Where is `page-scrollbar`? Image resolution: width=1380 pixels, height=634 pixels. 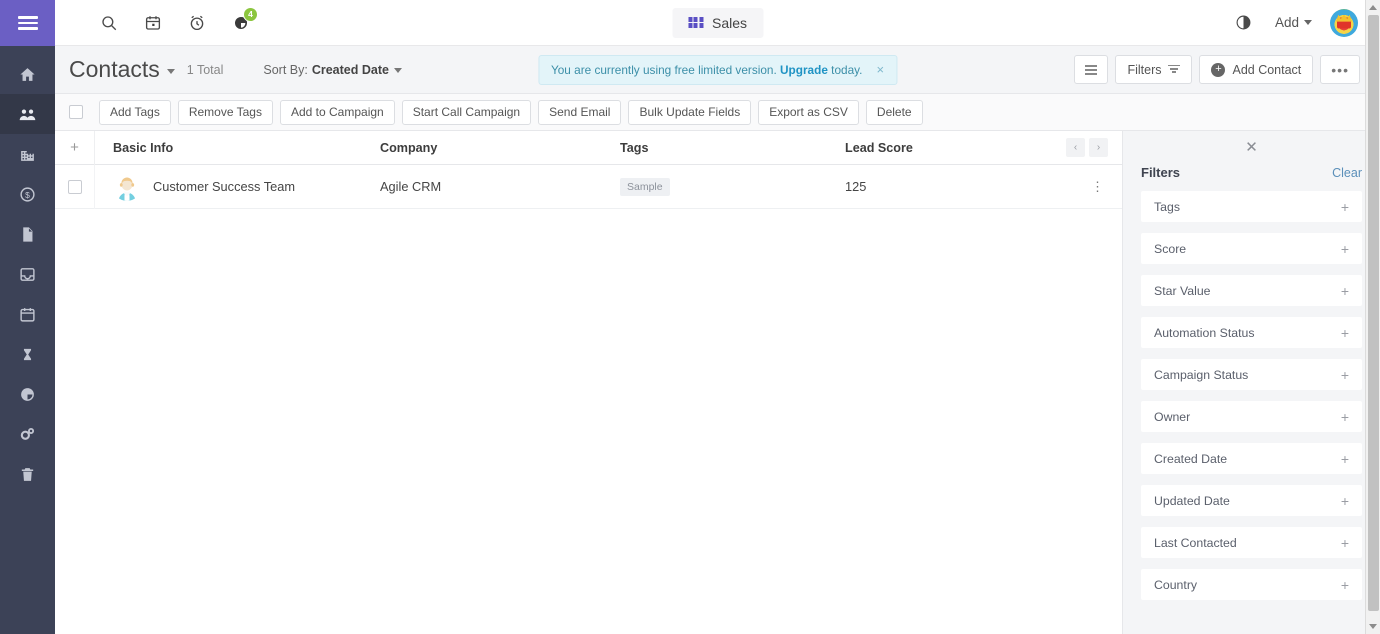
page-scrollbar is located at coordinates (1372, 317).